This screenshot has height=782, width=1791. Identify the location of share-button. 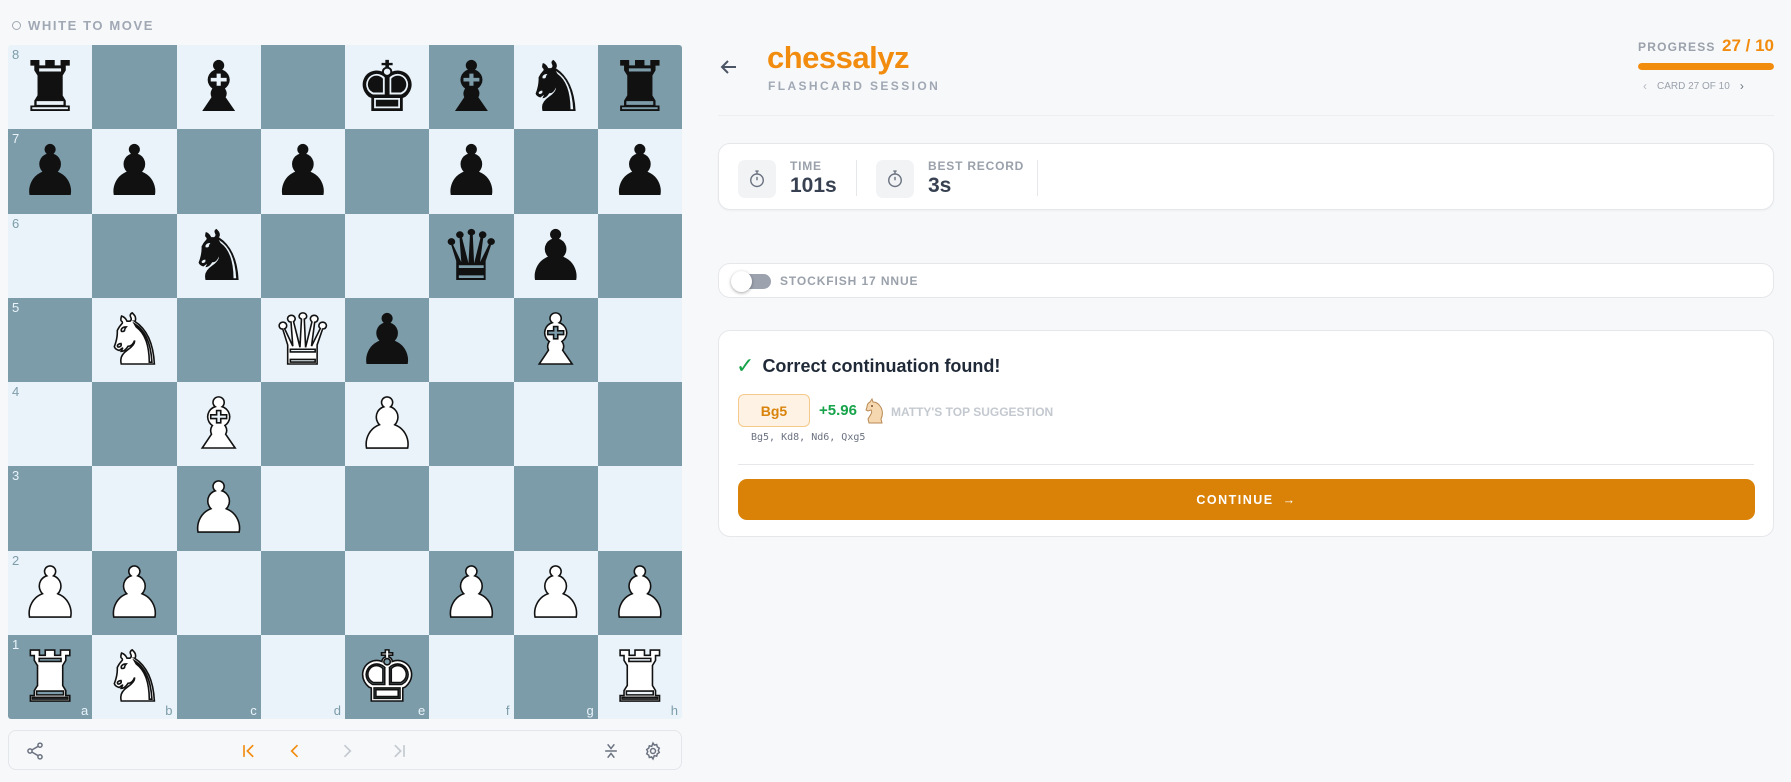
(35, 751).